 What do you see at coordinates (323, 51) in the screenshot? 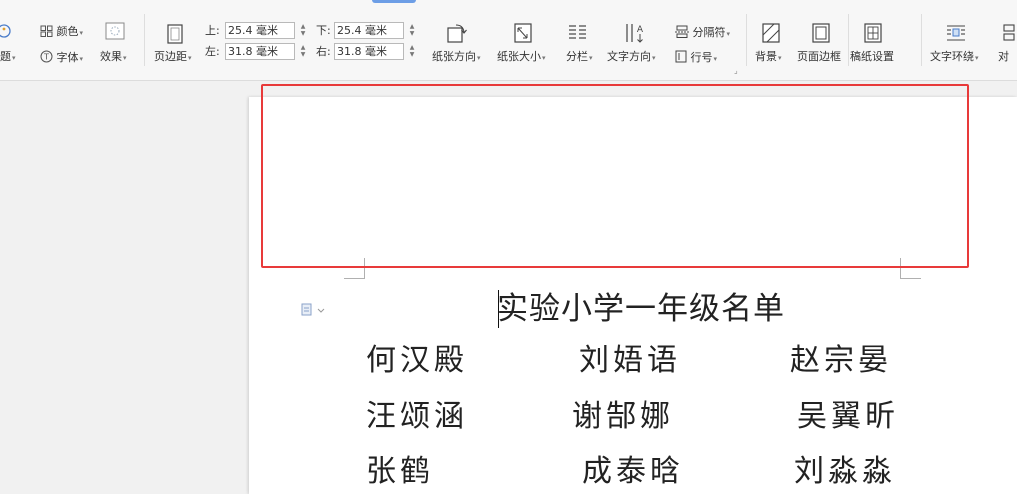
I see `margin-right-label: 右:` at bounding box center [323, 51].